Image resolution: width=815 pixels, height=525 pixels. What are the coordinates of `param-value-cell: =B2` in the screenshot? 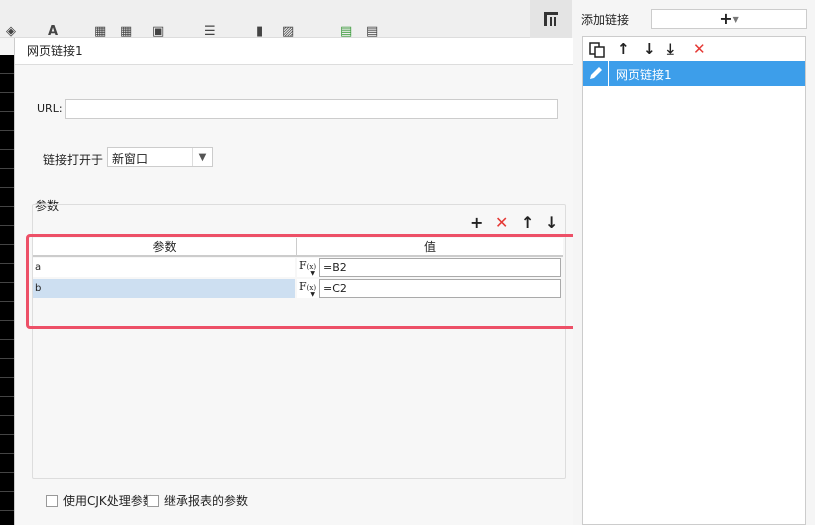 It's located at (440, 267).